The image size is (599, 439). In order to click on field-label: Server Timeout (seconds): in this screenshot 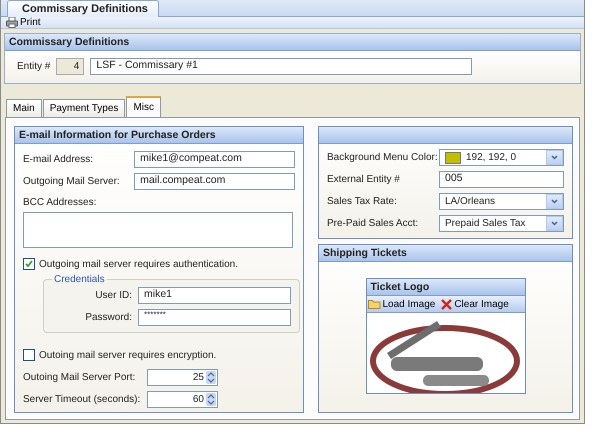, I will do `click(82, 399)`.